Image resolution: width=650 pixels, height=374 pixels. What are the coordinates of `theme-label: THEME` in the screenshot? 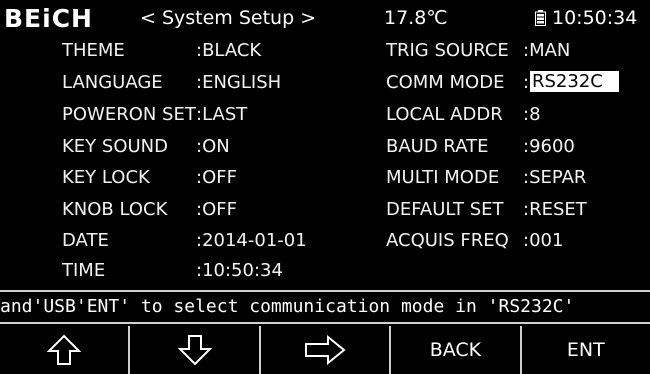 It's located at (93, 50).